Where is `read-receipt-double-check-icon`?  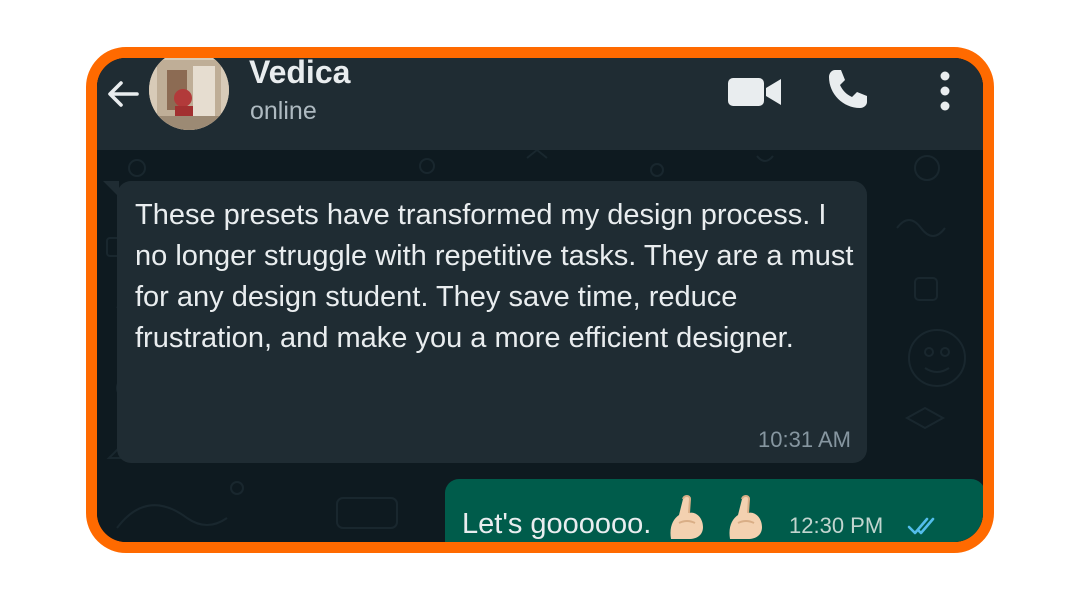
read-receipt-double-check-icon is located at coordinates (921, 526).